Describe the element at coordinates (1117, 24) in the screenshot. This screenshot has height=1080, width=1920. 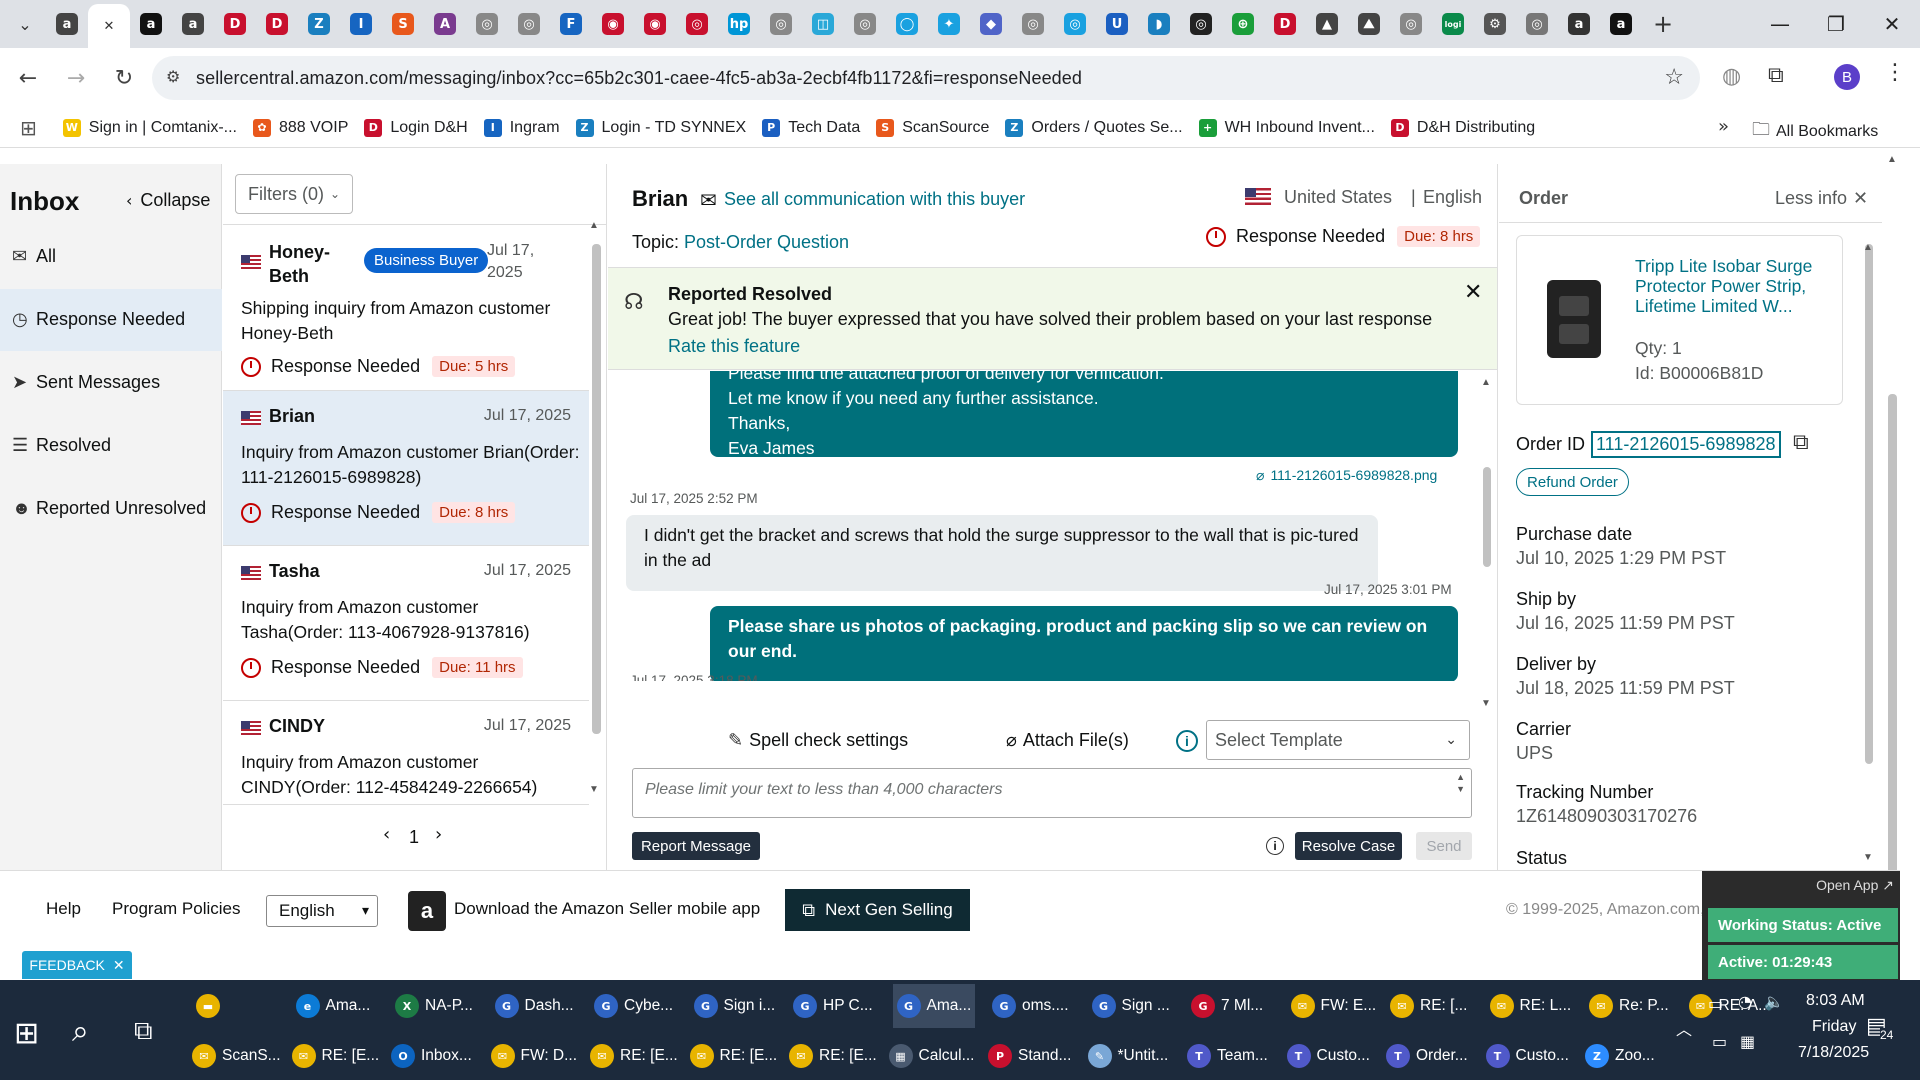
I see `browser-tab: U` at that location.